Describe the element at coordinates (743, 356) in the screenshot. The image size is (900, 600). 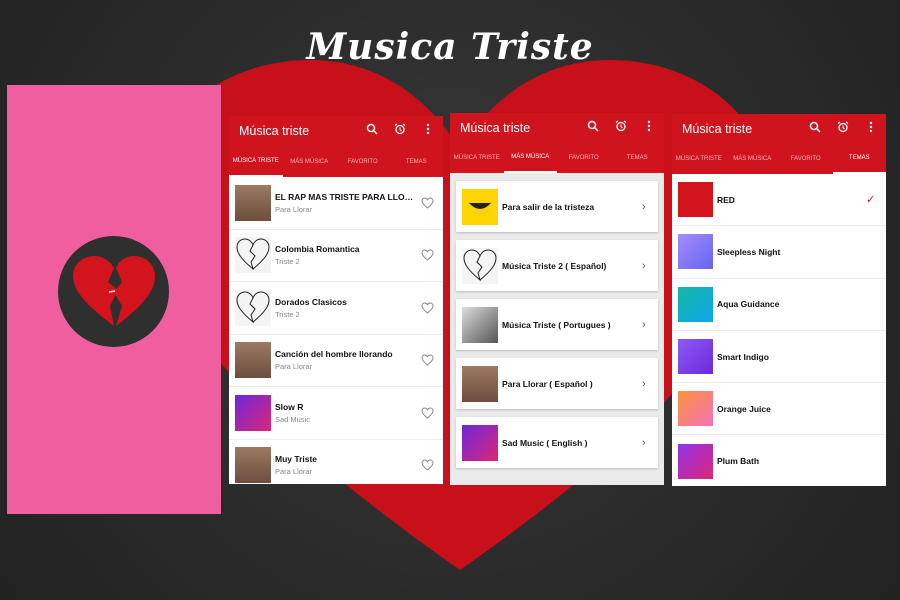
I see `theme-name: Smart Indigo` at that location.